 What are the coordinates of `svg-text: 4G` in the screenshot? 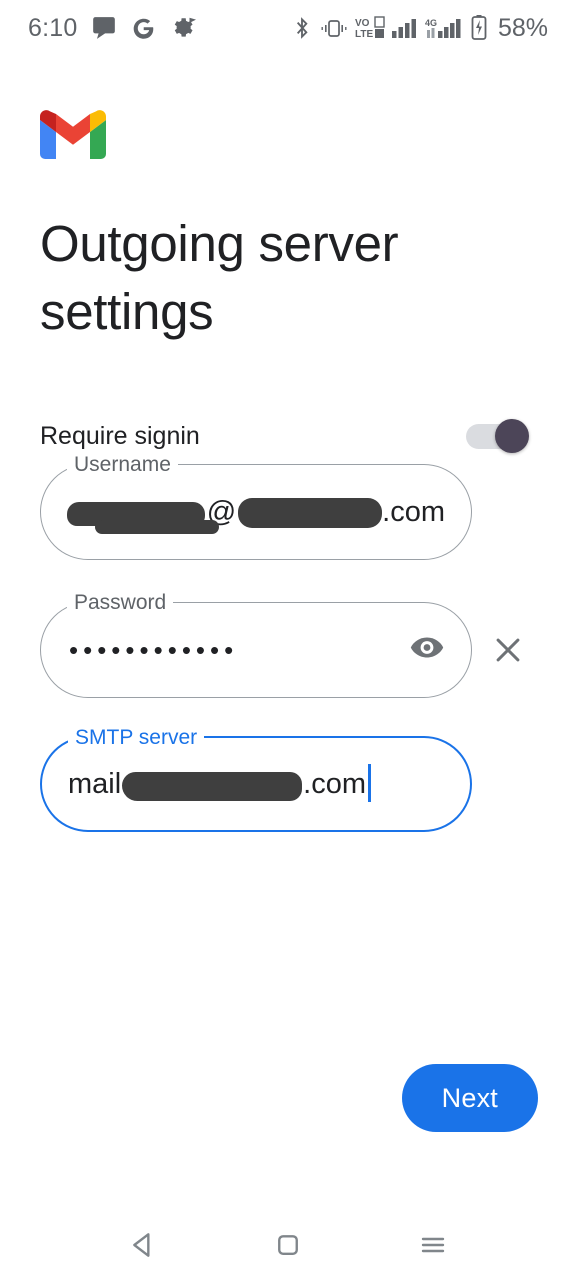 It's located at (431, 23).